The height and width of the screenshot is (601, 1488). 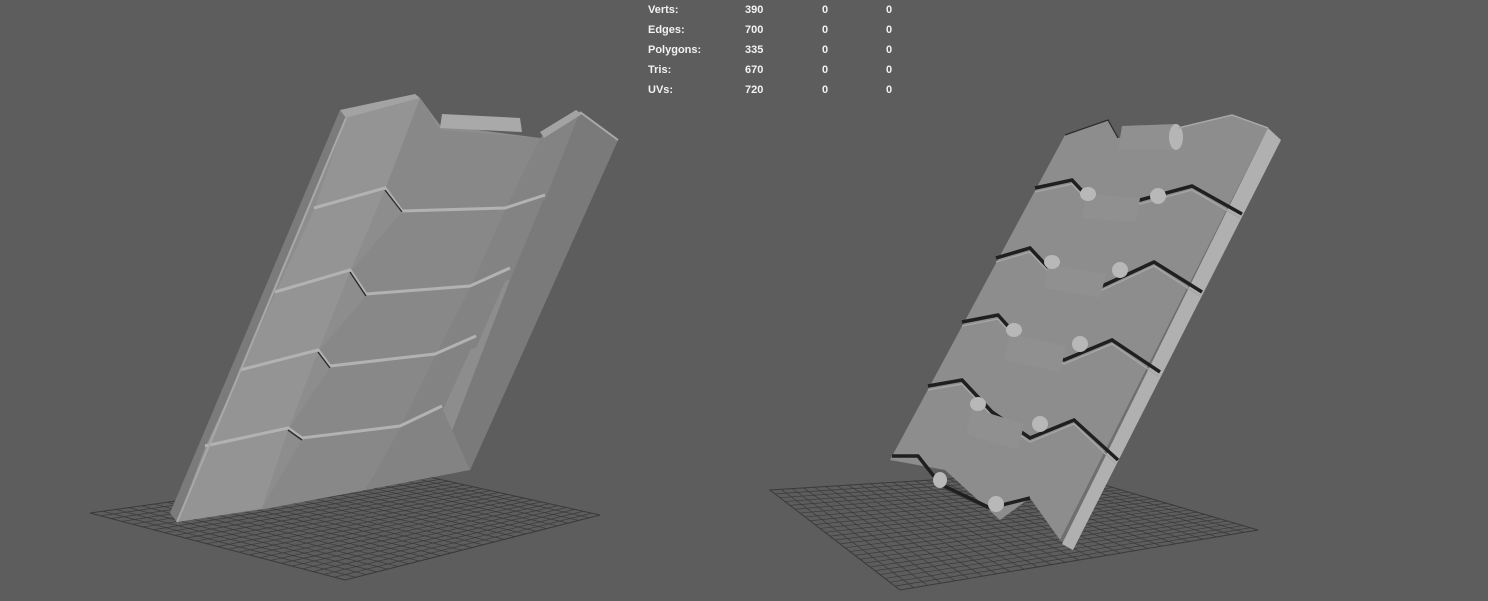 What do you see at coordinates (661, 90) in the screenshot?
I see `hud-label: UVs:` at bounding box center [661, 90].